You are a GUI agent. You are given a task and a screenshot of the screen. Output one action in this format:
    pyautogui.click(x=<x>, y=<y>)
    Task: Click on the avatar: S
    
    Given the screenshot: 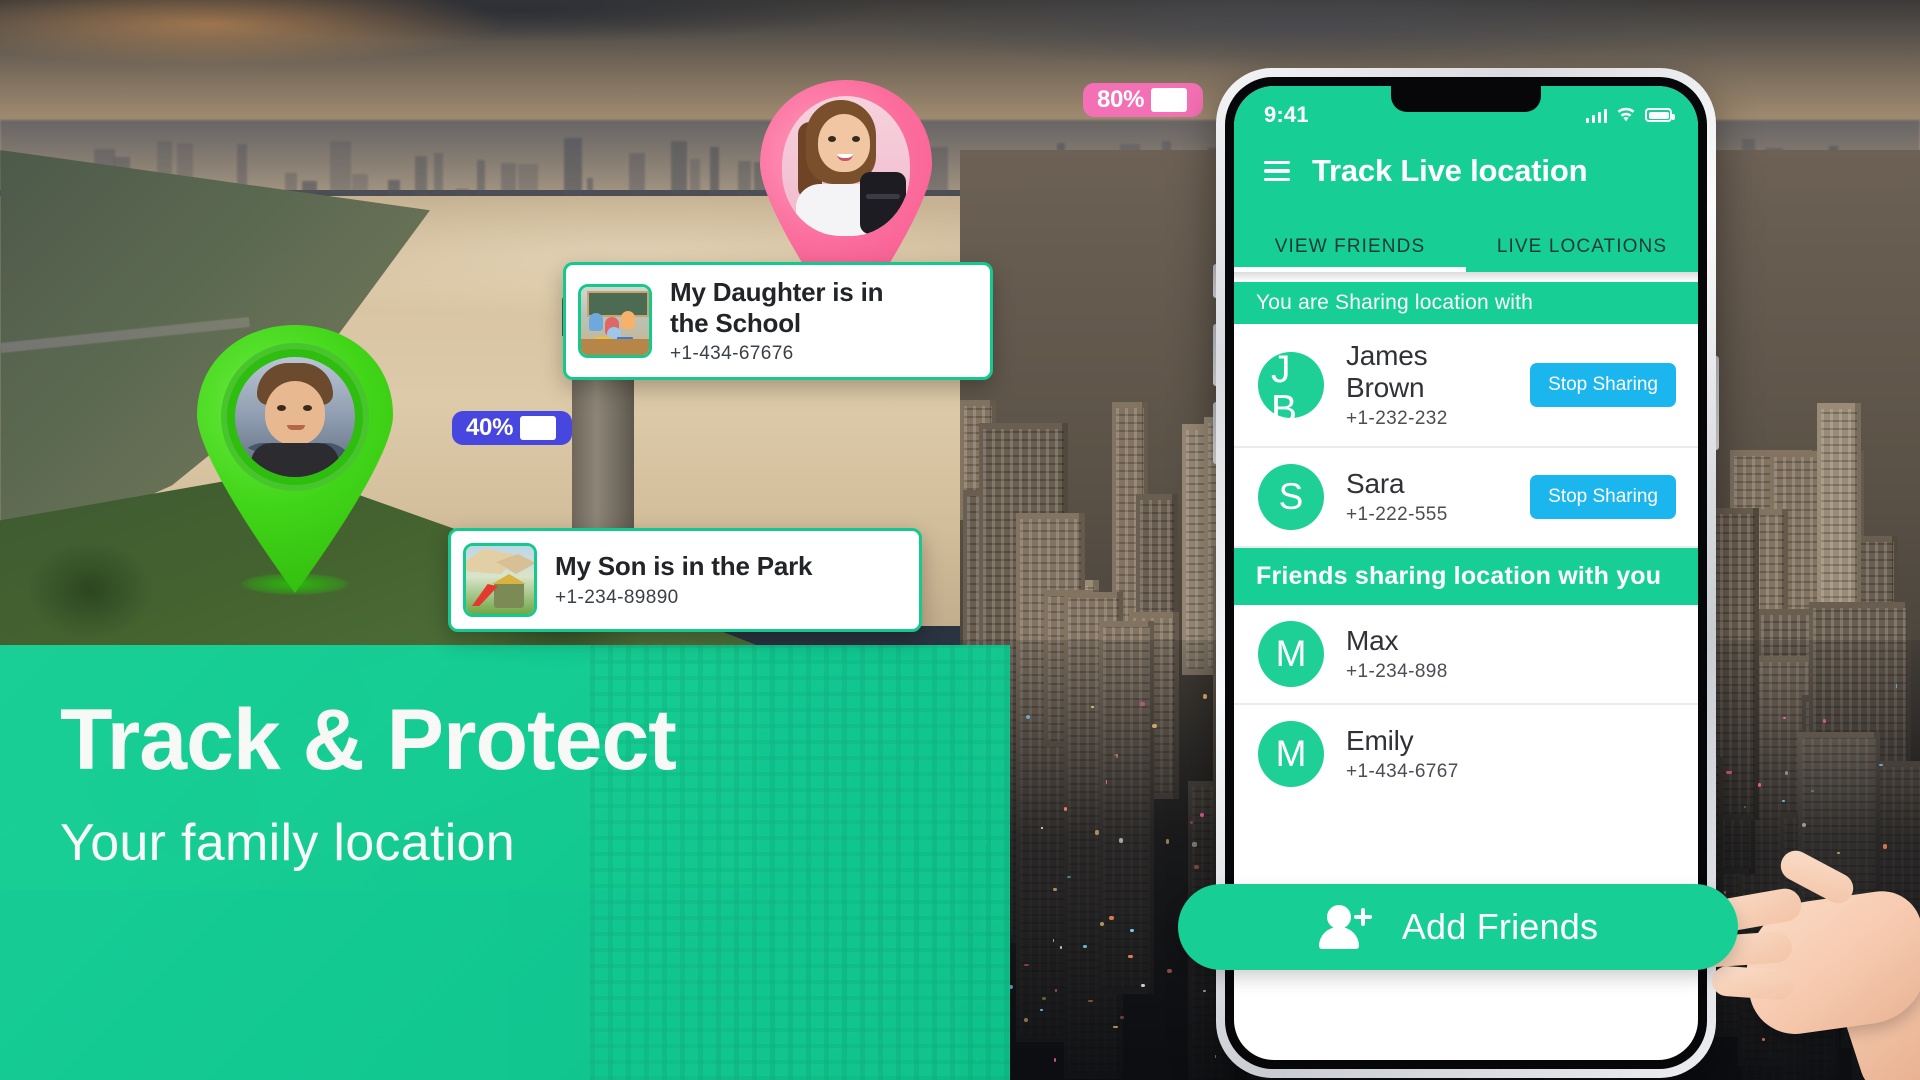 What is the action you would take?
    pyautogui.click(x=1291, y=497)
    